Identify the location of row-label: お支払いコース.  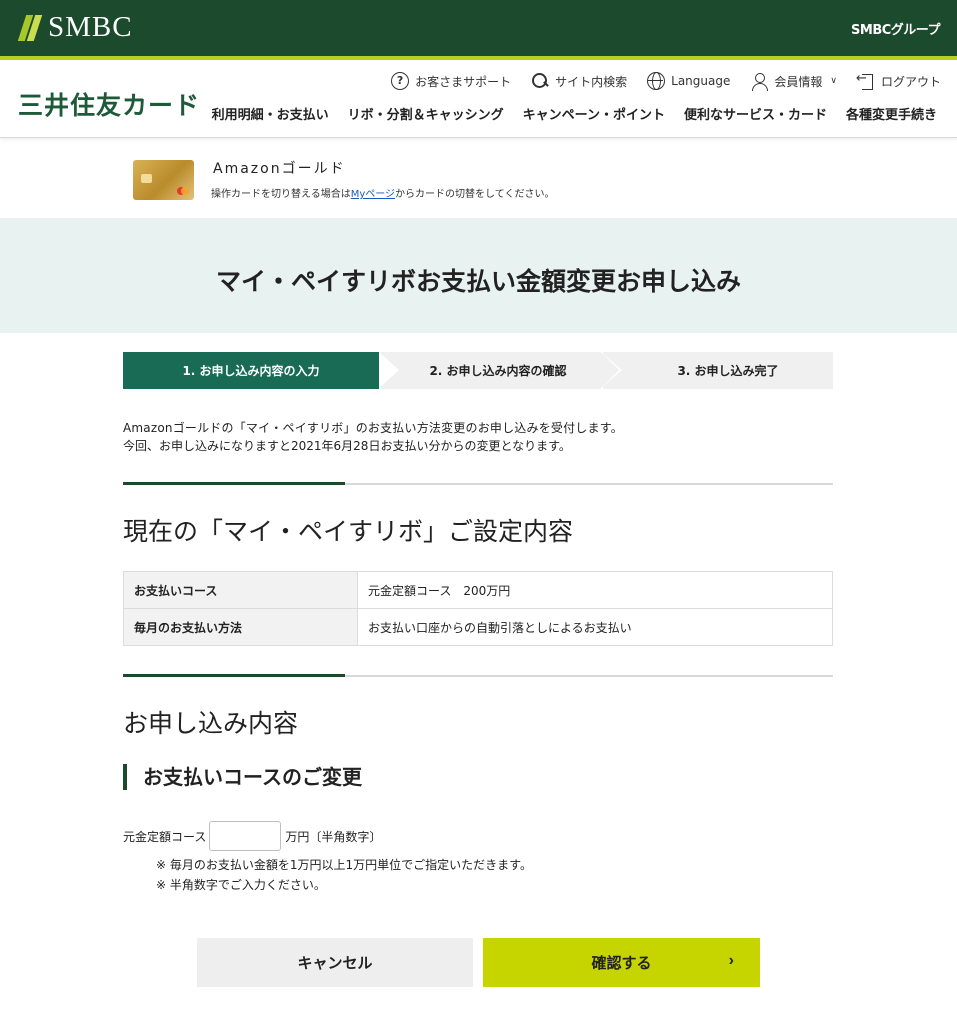
(240, 590).